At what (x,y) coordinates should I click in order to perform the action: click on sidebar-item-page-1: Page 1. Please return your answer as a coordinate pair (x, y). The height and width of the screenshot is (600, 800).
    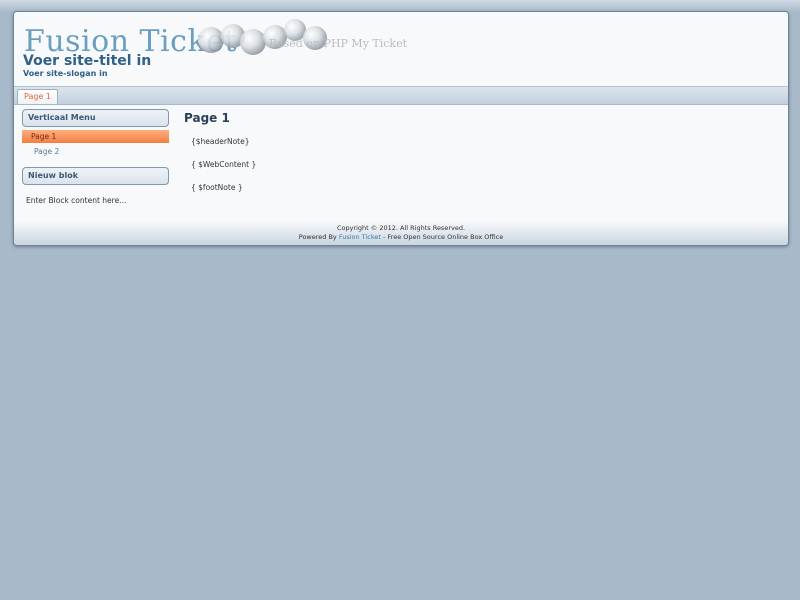
    Looking at the image, I should click on (95, 136).